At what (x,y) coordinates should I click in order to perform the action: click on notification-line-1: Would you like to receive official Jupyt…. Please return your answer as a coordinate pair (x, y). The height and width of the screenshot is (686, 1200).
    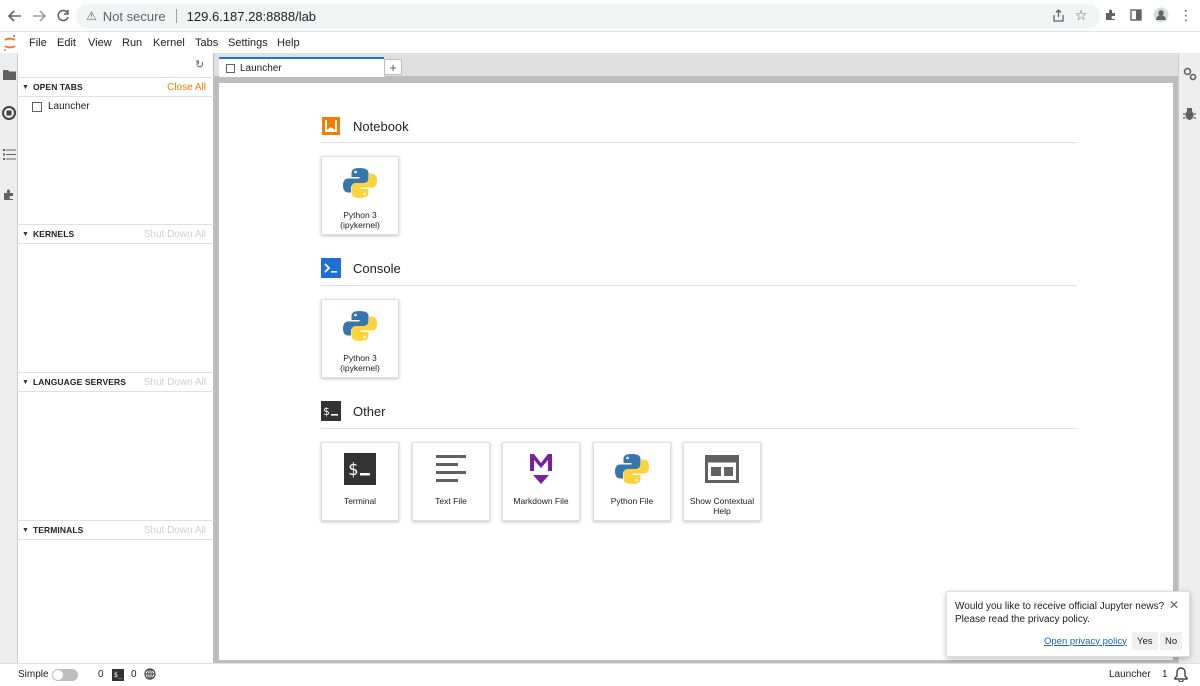
    Looking at the image, I should click on (1060, 606).